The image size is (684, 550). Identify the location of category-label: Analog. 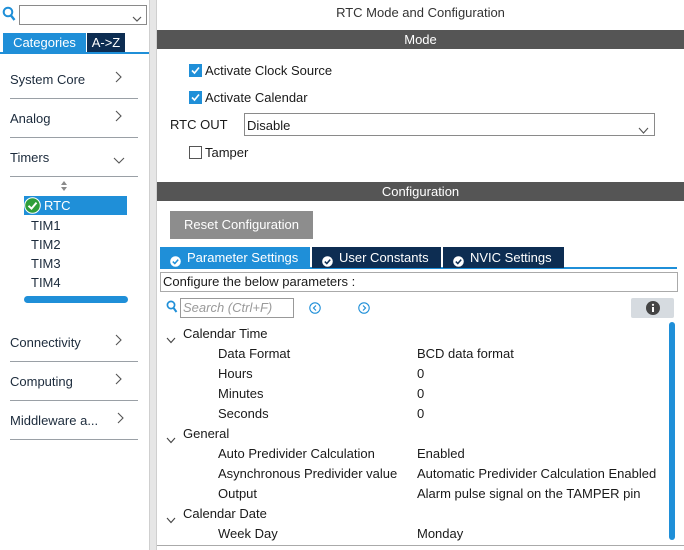
(30, 118).